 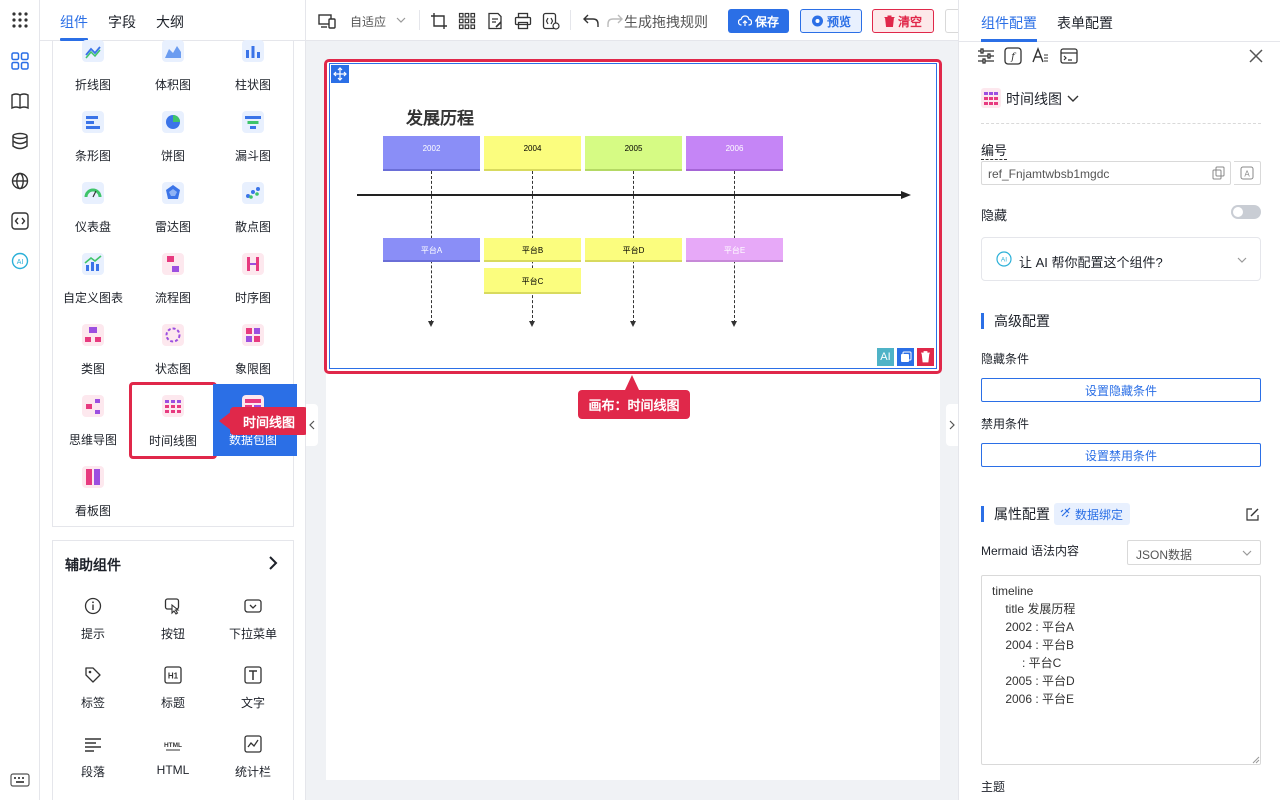 What do you see at coordinates (495, 21) in the screenshot?
I see `edit-document-icon` at bounding box center [495, 21].